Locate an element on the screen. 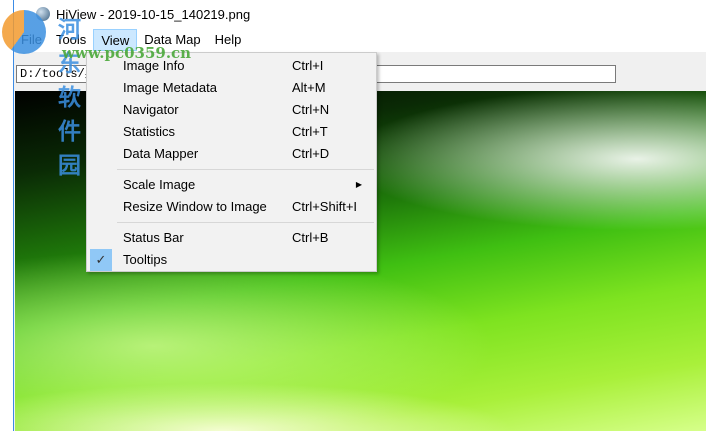  menu-item-label: Tooltips is located at coordinates (145, 259).